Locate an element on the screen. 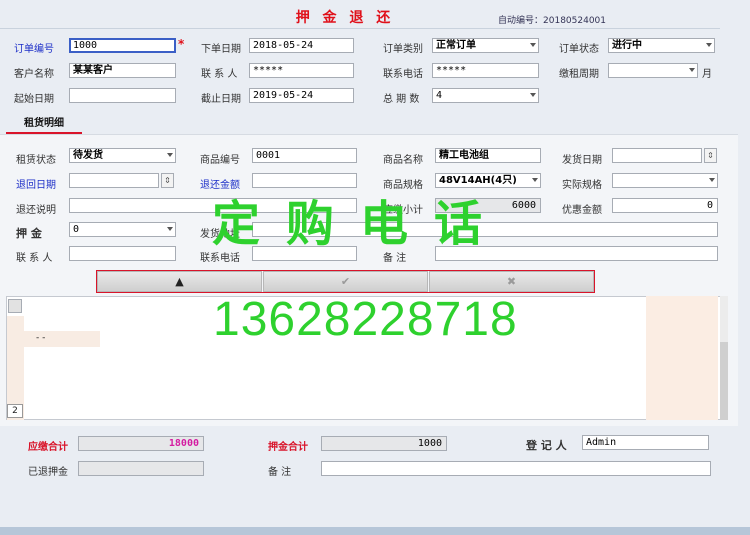 This screenshot has height=535, width=750. contact-label: 联 系 人 is located at coordinates (219, 74).